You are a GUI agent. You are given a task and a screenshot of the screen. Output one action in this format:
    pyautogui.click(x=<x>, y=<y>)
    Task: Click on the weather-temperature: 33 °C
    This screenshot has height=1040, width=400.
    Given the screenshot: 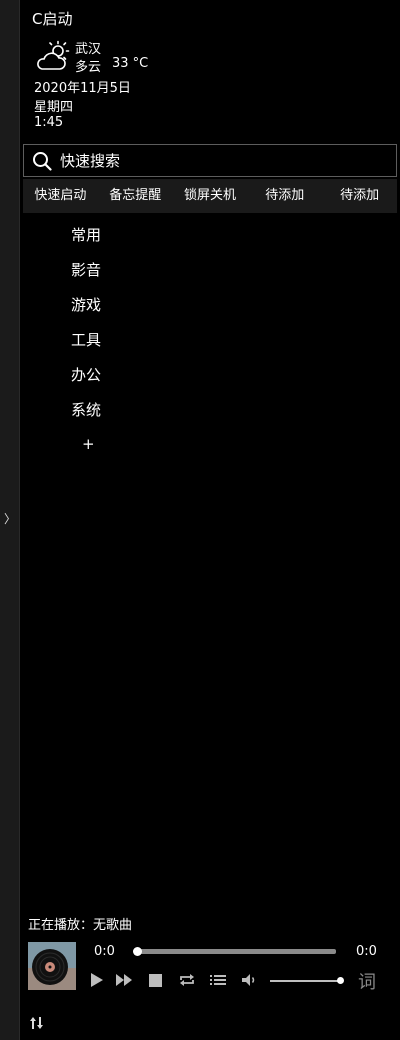 What is the action you would take?
    pyautogui.click(x=130, y=63)
    